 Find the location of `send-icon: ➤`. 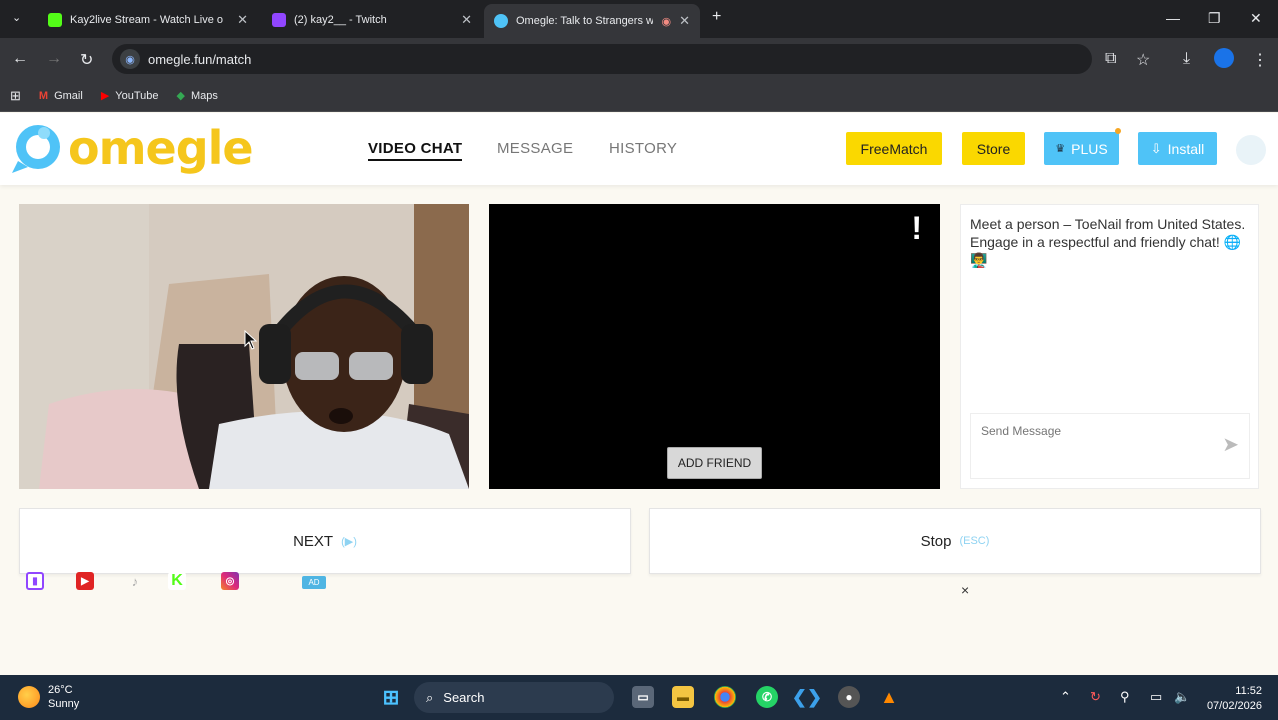

send-icon: ➤ is located at coordinates (1230, 444).